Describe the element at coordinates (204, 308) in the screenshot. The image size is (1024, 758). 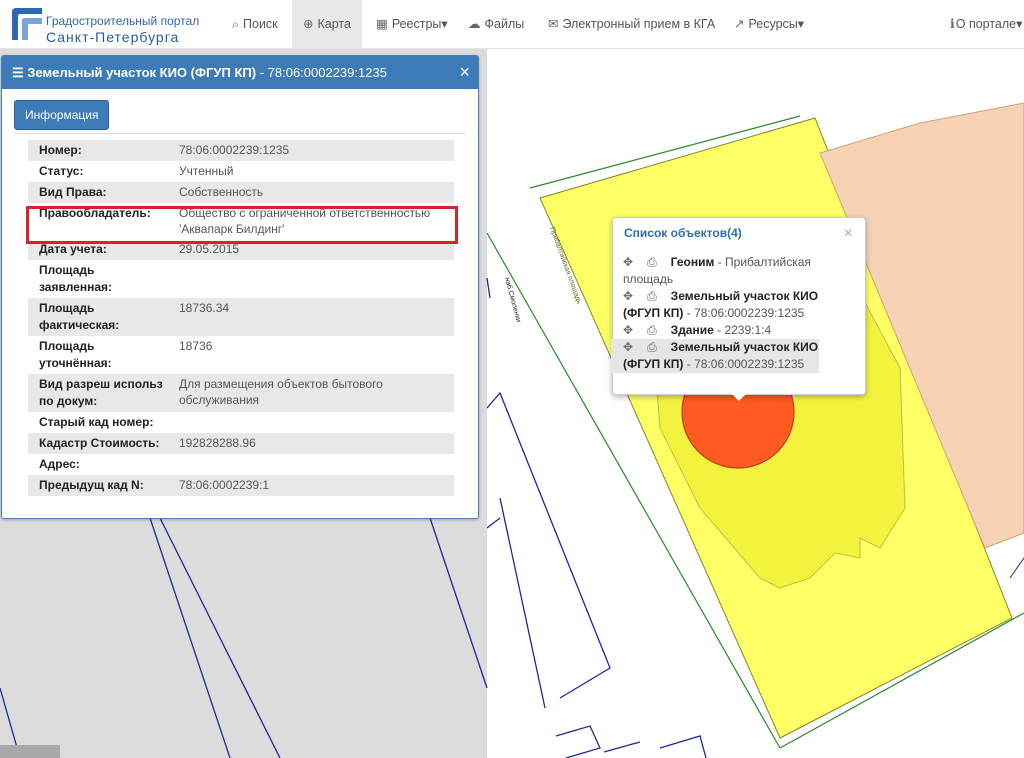
I see `row-value: 18736.34` at that location.